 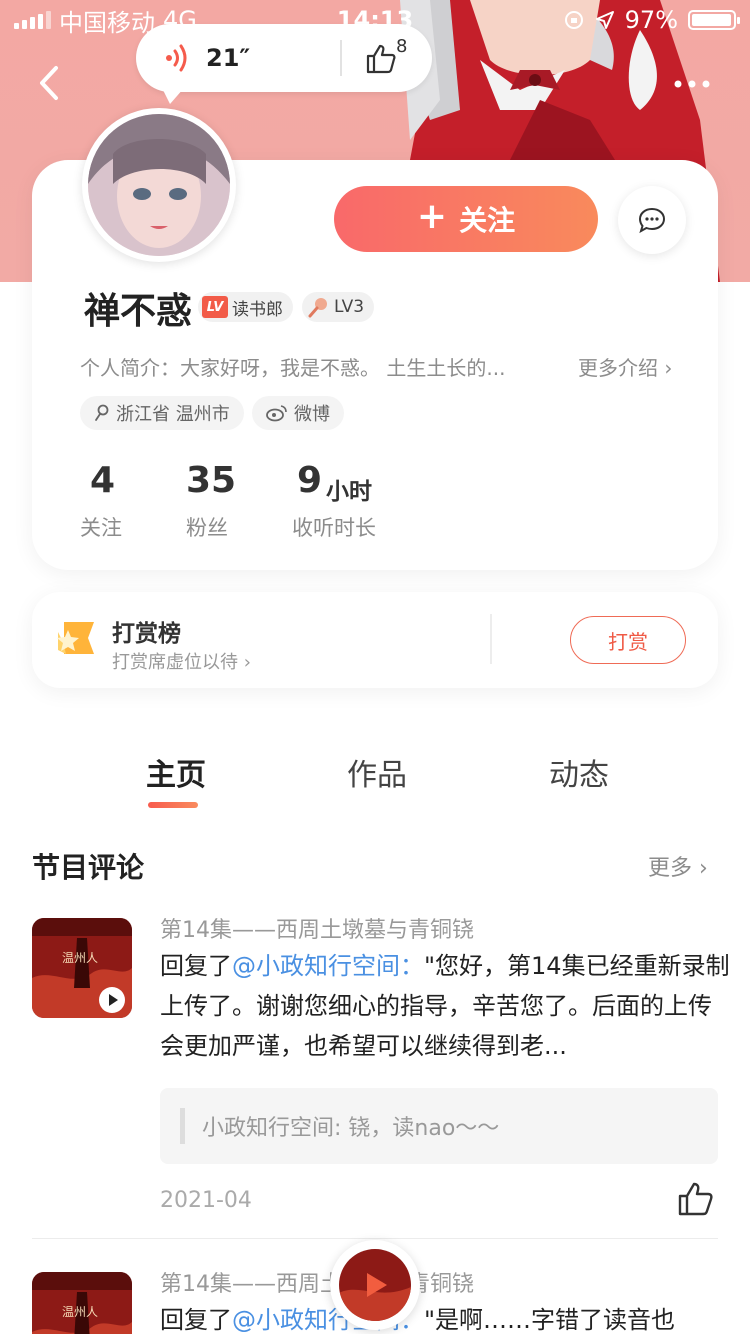 I want to click on section-more-label: 更多, so click(x=670, y=868).